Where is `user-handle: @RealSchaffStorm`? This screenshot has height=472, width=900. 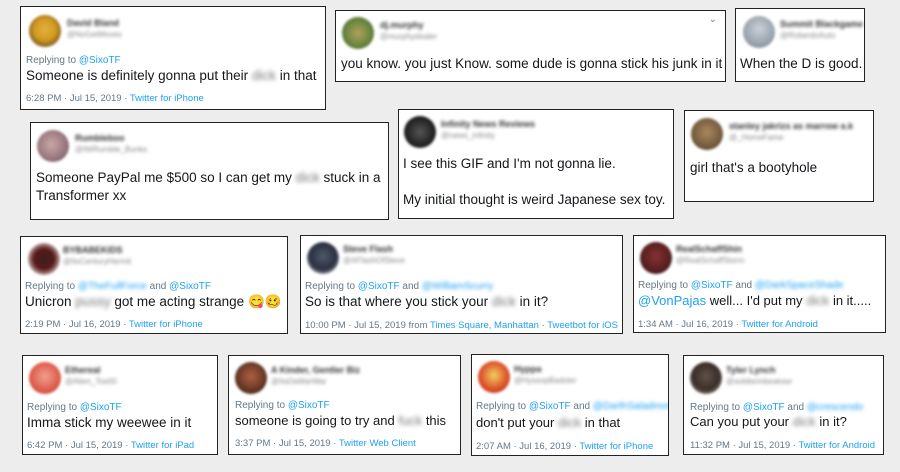
user-handle: @RealSchaffStorm is located at coordinates (710, 260).